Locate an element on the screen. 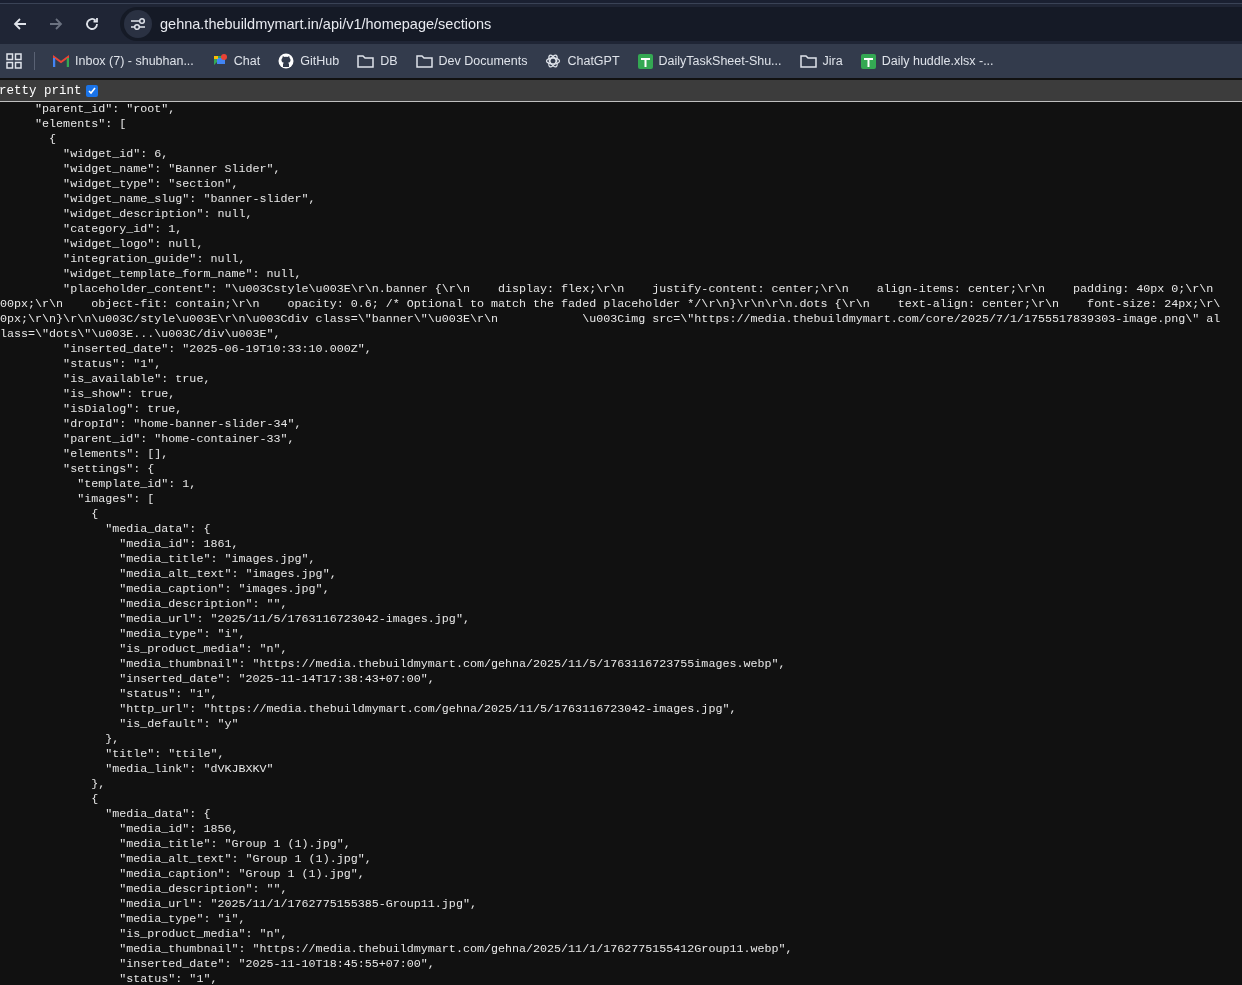 This screenshot has width=1242, height=985. back-icon is located at coordinates (20, 24).